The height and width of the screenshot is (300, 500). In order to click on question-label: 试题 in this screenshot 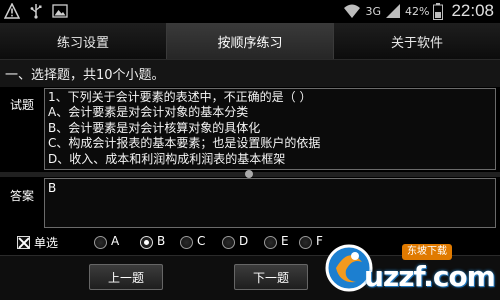, I will do `click(21, 105)`.